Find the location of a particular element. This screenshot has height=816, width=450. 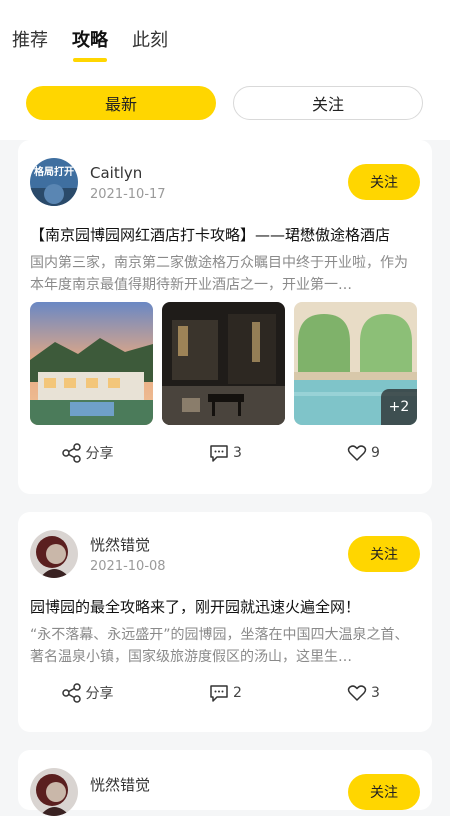

hotel-exterior-photo is located at coordinates (91, 363).